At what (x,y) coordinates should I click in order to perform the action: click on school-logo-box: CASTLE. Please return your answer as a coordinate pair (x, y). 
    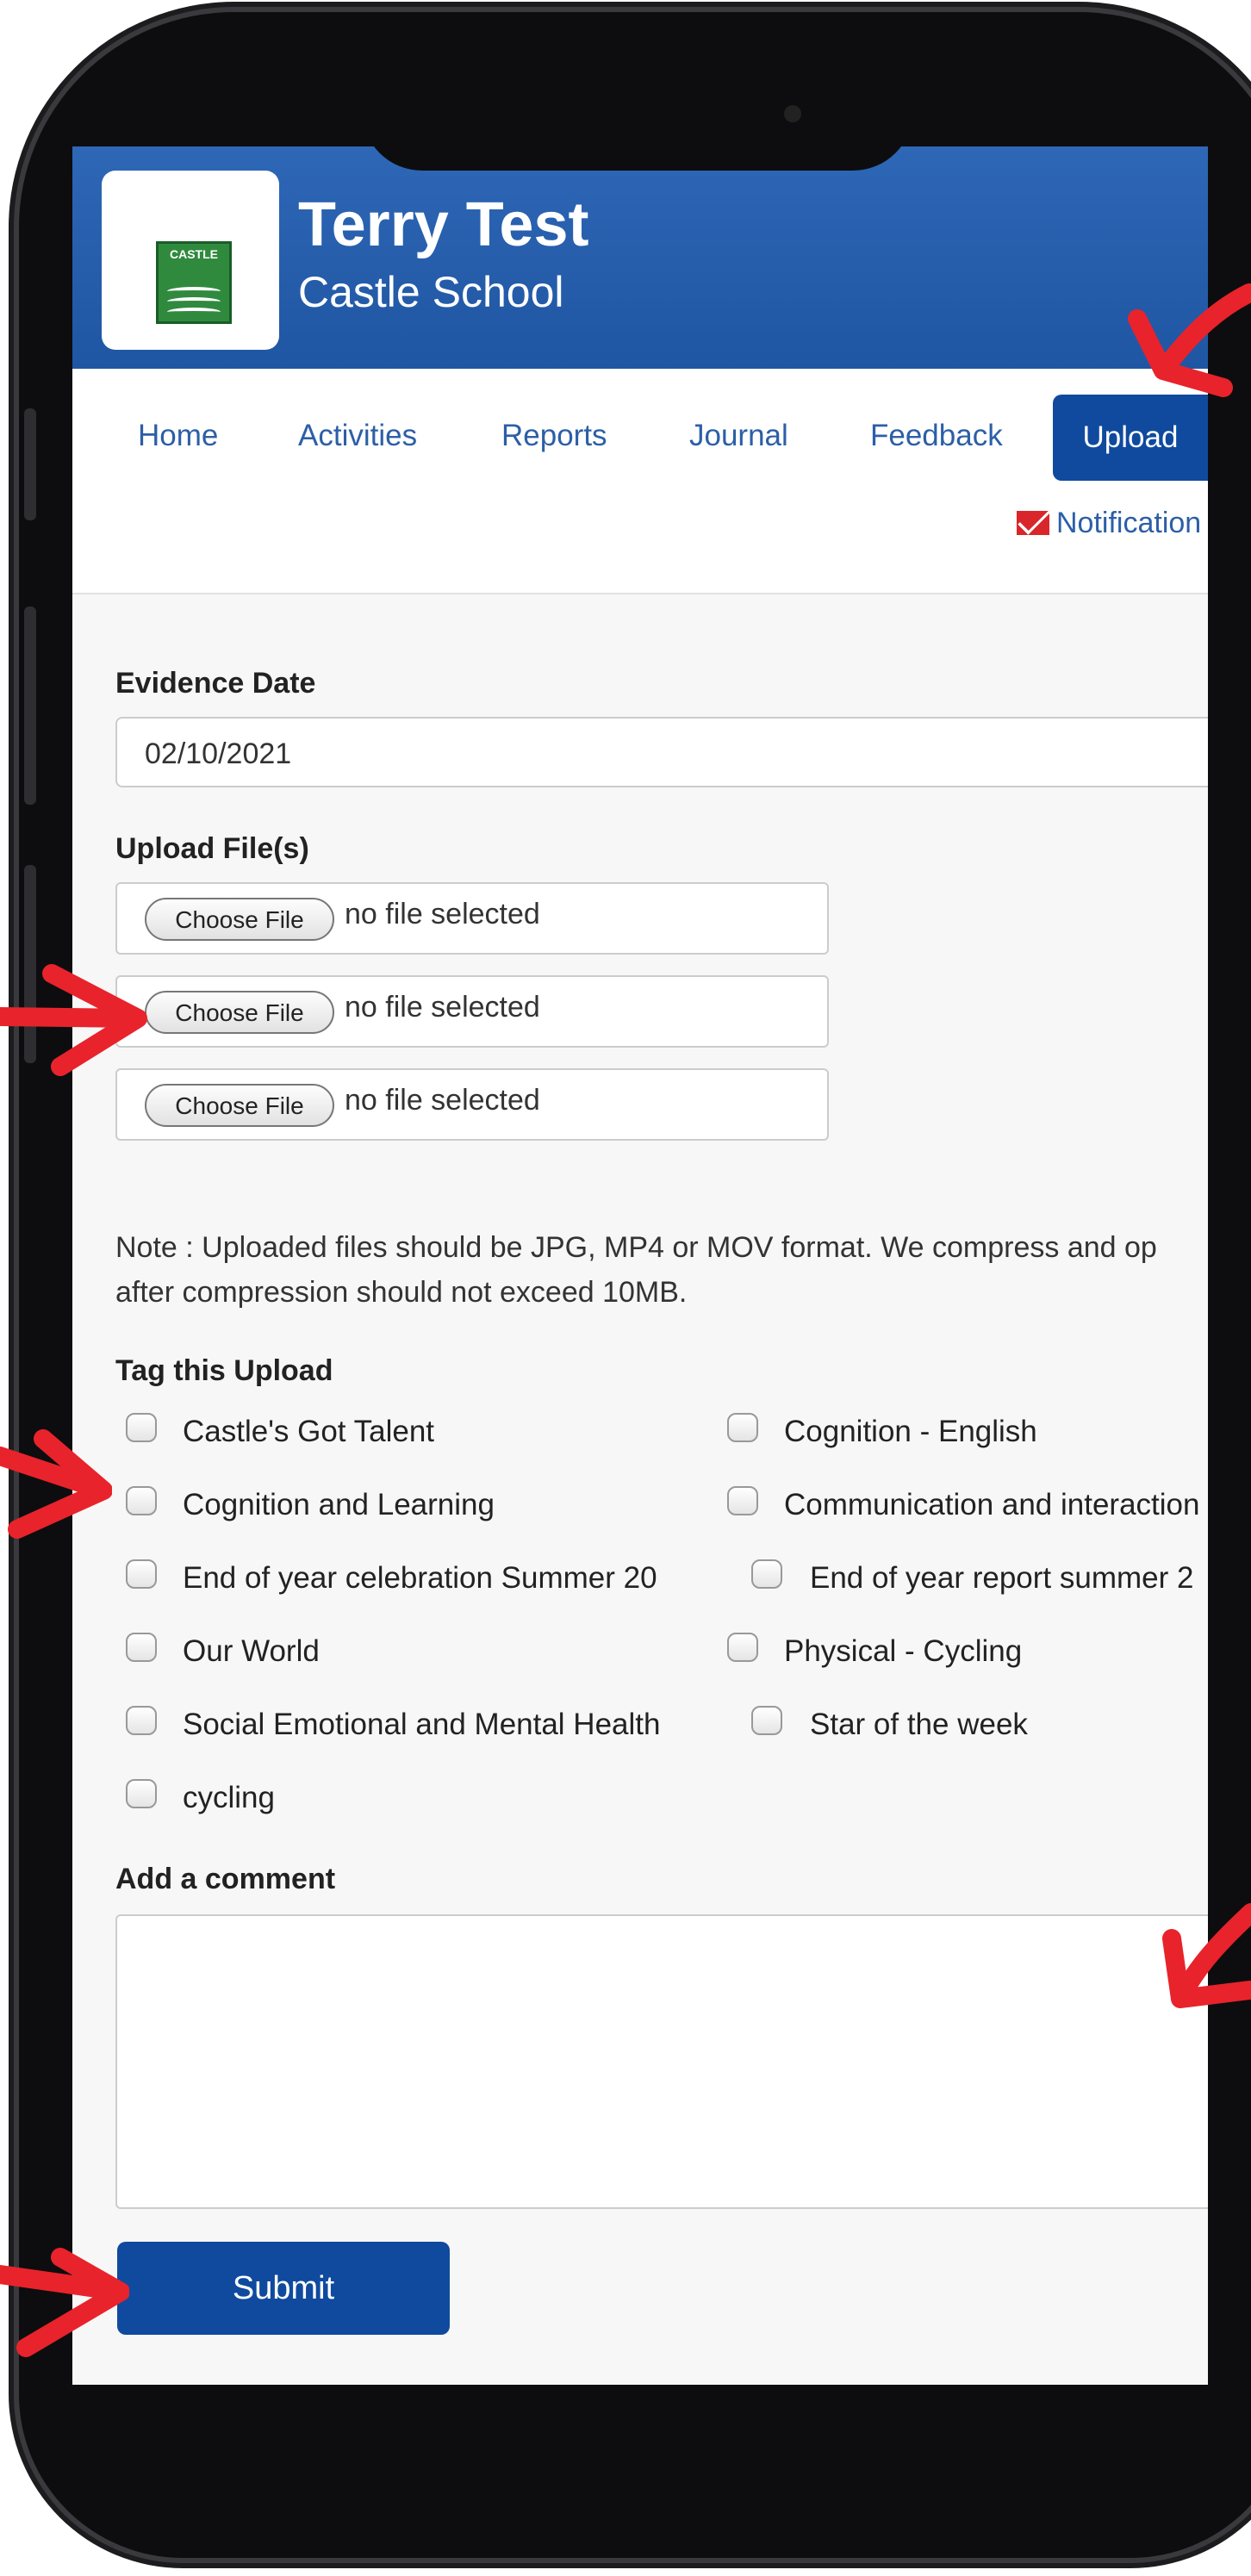
    Looking at the image, I should click on (190, 261).